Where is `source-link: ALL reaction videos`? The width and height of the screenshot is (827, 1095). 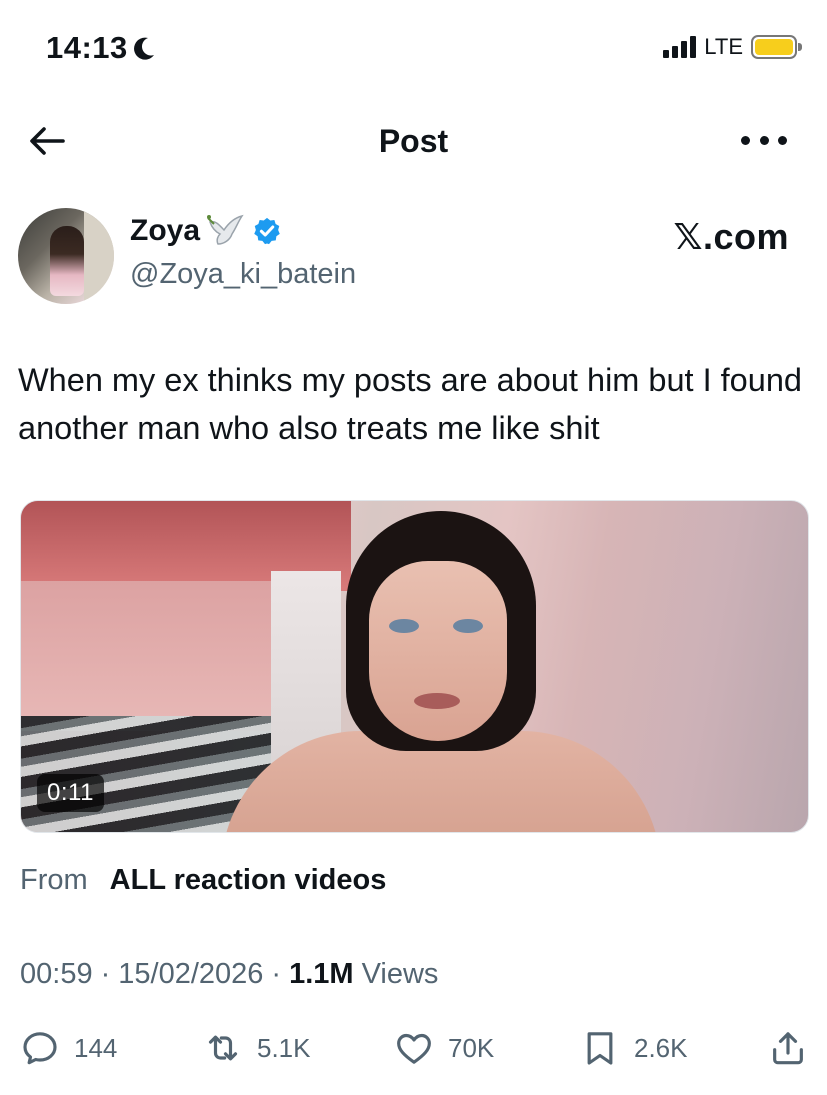 source-link: ALL reaction videos is located at coordinates (248, 880).